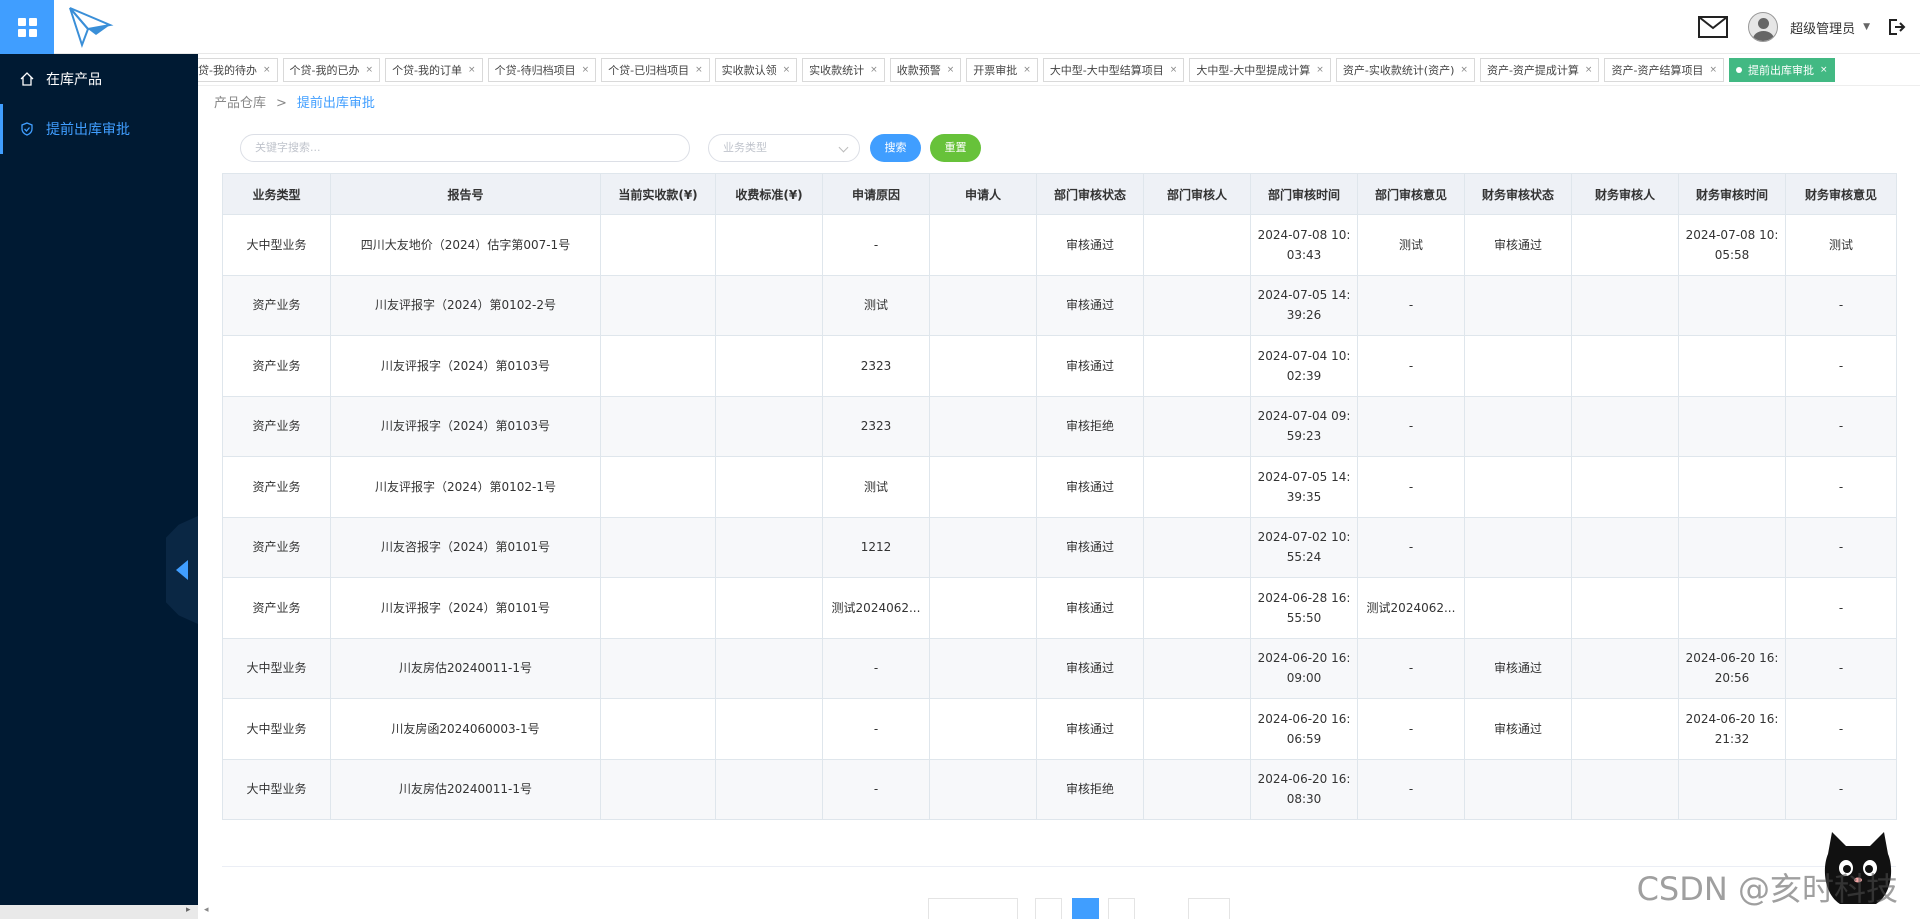 Image resolution: width=1920 pixels, height=919 pixels. Describe the element at coordinates (1405, 70) in the screenshot. I see `tab-item: 资产-实收款统计(资产) ×` at that location.